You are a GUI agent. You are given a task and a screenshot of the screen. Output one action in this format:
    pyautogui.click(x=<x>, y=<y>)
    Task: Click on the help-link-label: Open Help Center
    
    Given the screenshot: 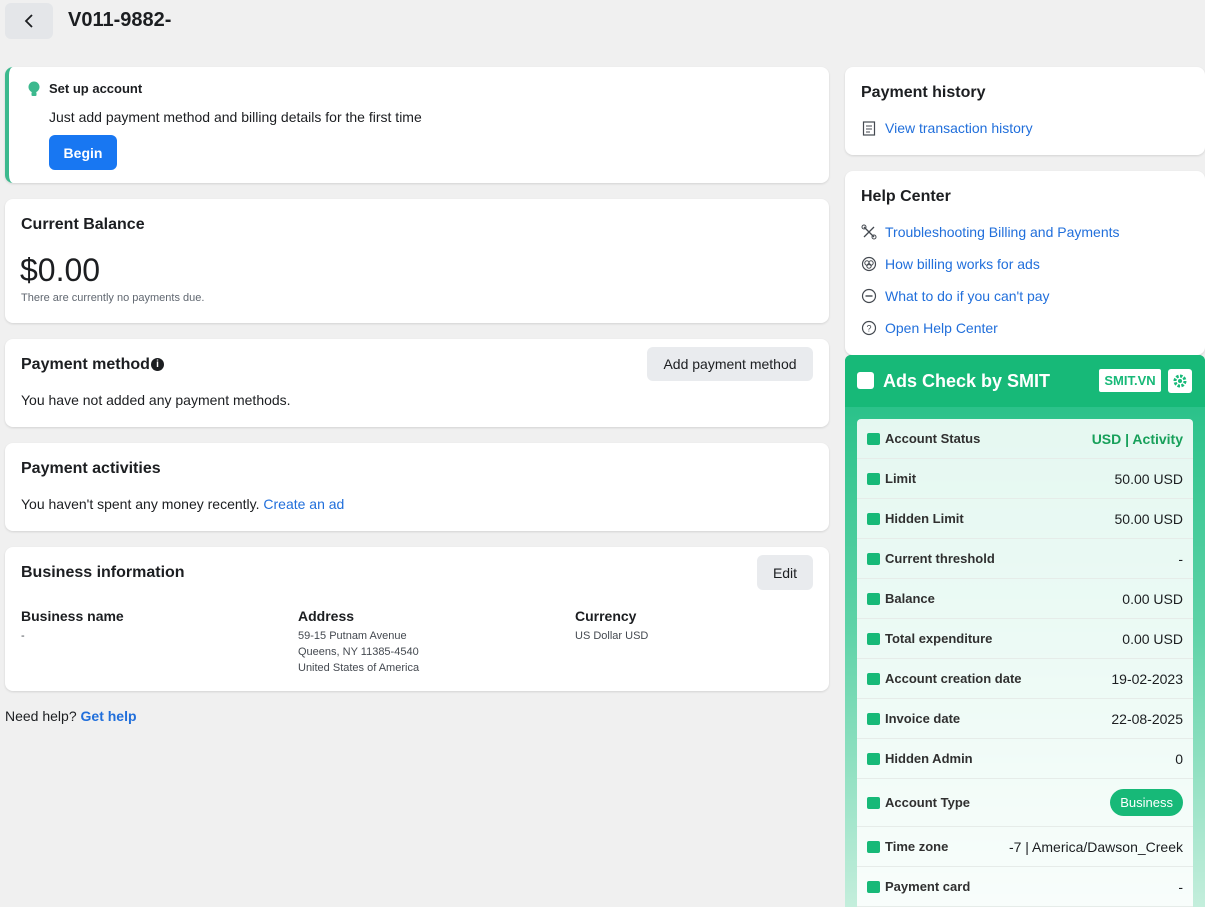 What is the action you would take?
    pyautogui.click(x=941, y=328)
    